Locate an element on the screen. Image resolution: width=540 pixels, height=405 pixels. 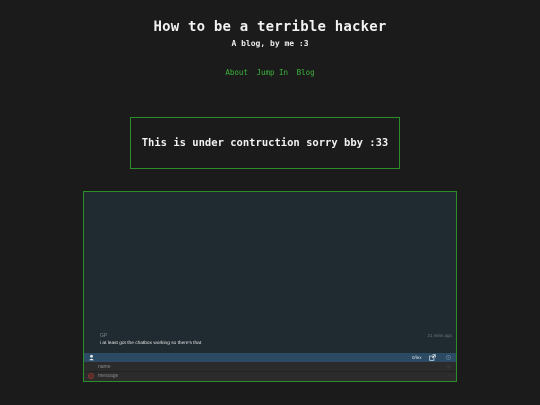
chat-message-input is located at coordinates (272, 376).